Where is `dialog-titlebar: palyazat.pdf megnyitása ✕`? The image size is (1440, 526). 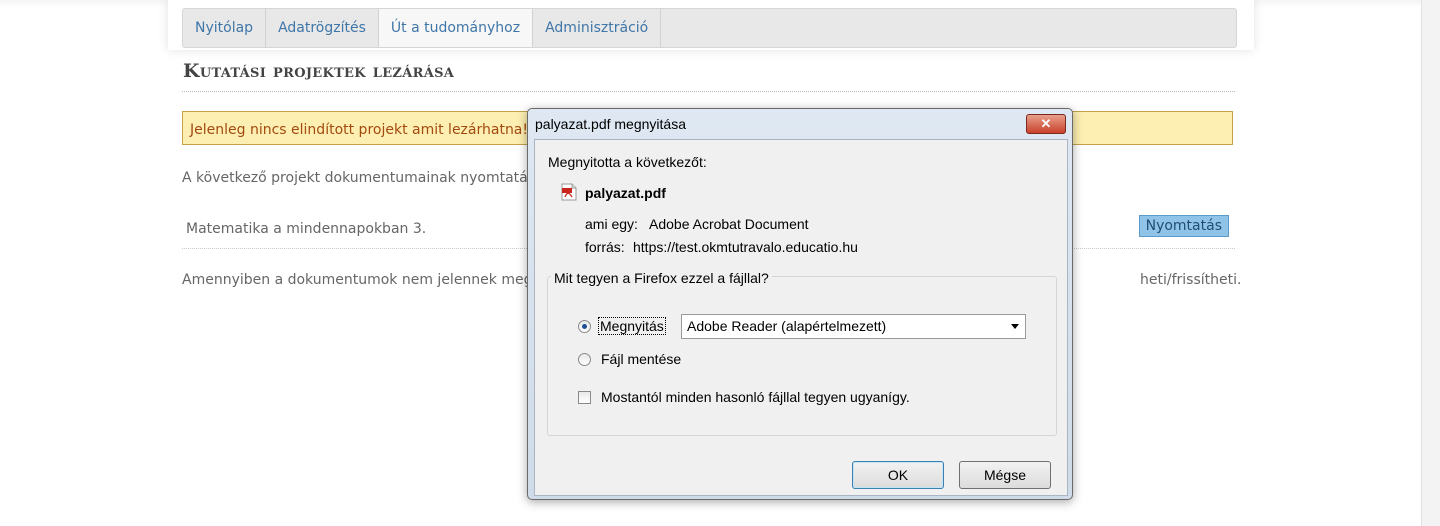 dialog-titlebar: palyazat.pdf megnyitása ✕ is located at coordinates (800, 124).